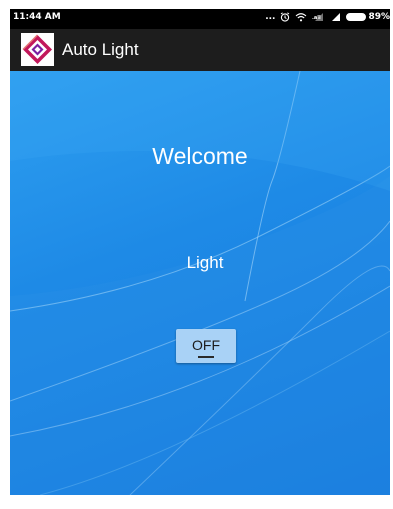  I want to click on status-time: 11:44 AM, so click(37, 17).